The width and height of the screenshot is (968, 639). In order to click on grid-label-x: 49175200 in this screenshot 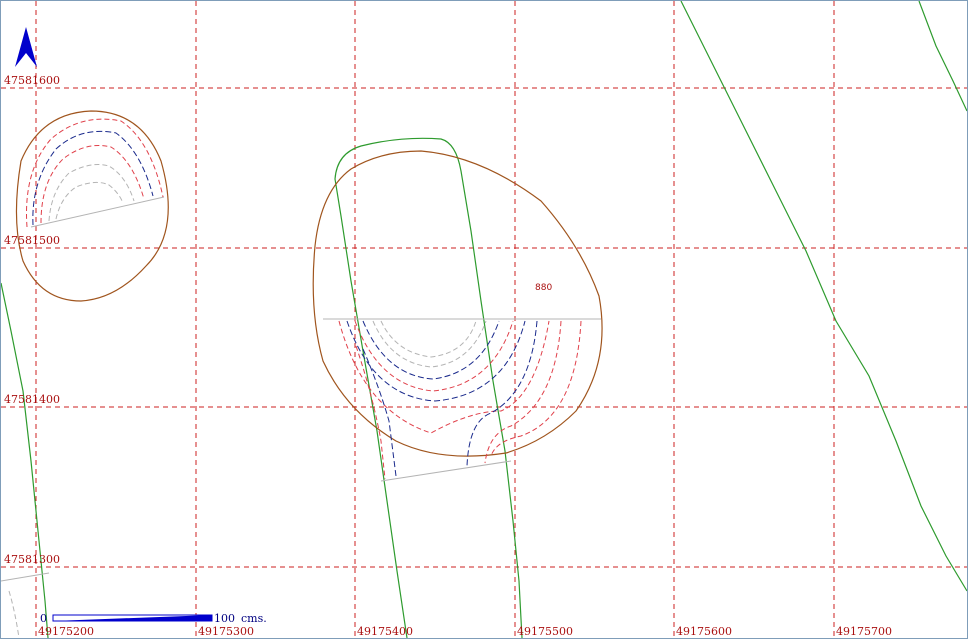, I will do `click(66, 631)`.